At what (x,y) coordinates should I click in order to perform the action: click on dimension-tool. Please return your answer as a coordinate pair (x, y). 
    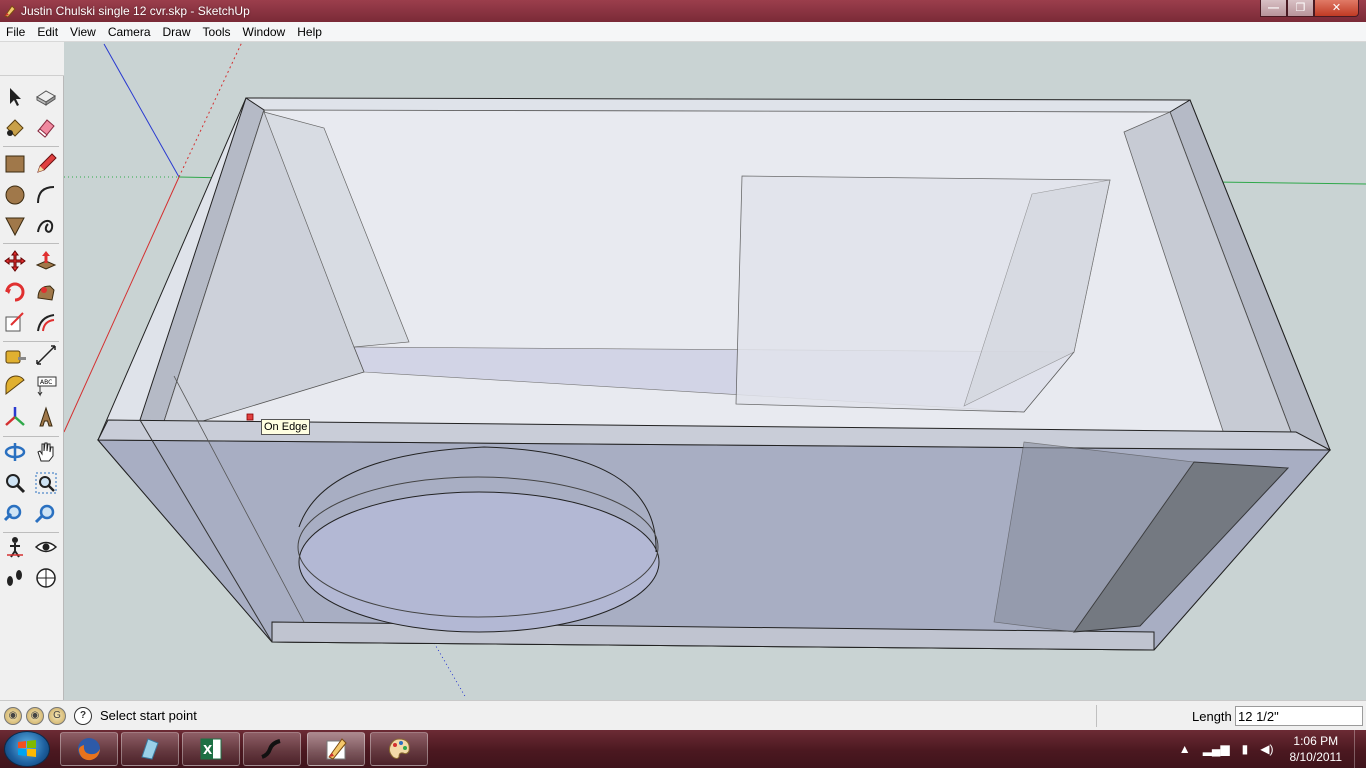
    Looking at the image, I should click on (46, 355).